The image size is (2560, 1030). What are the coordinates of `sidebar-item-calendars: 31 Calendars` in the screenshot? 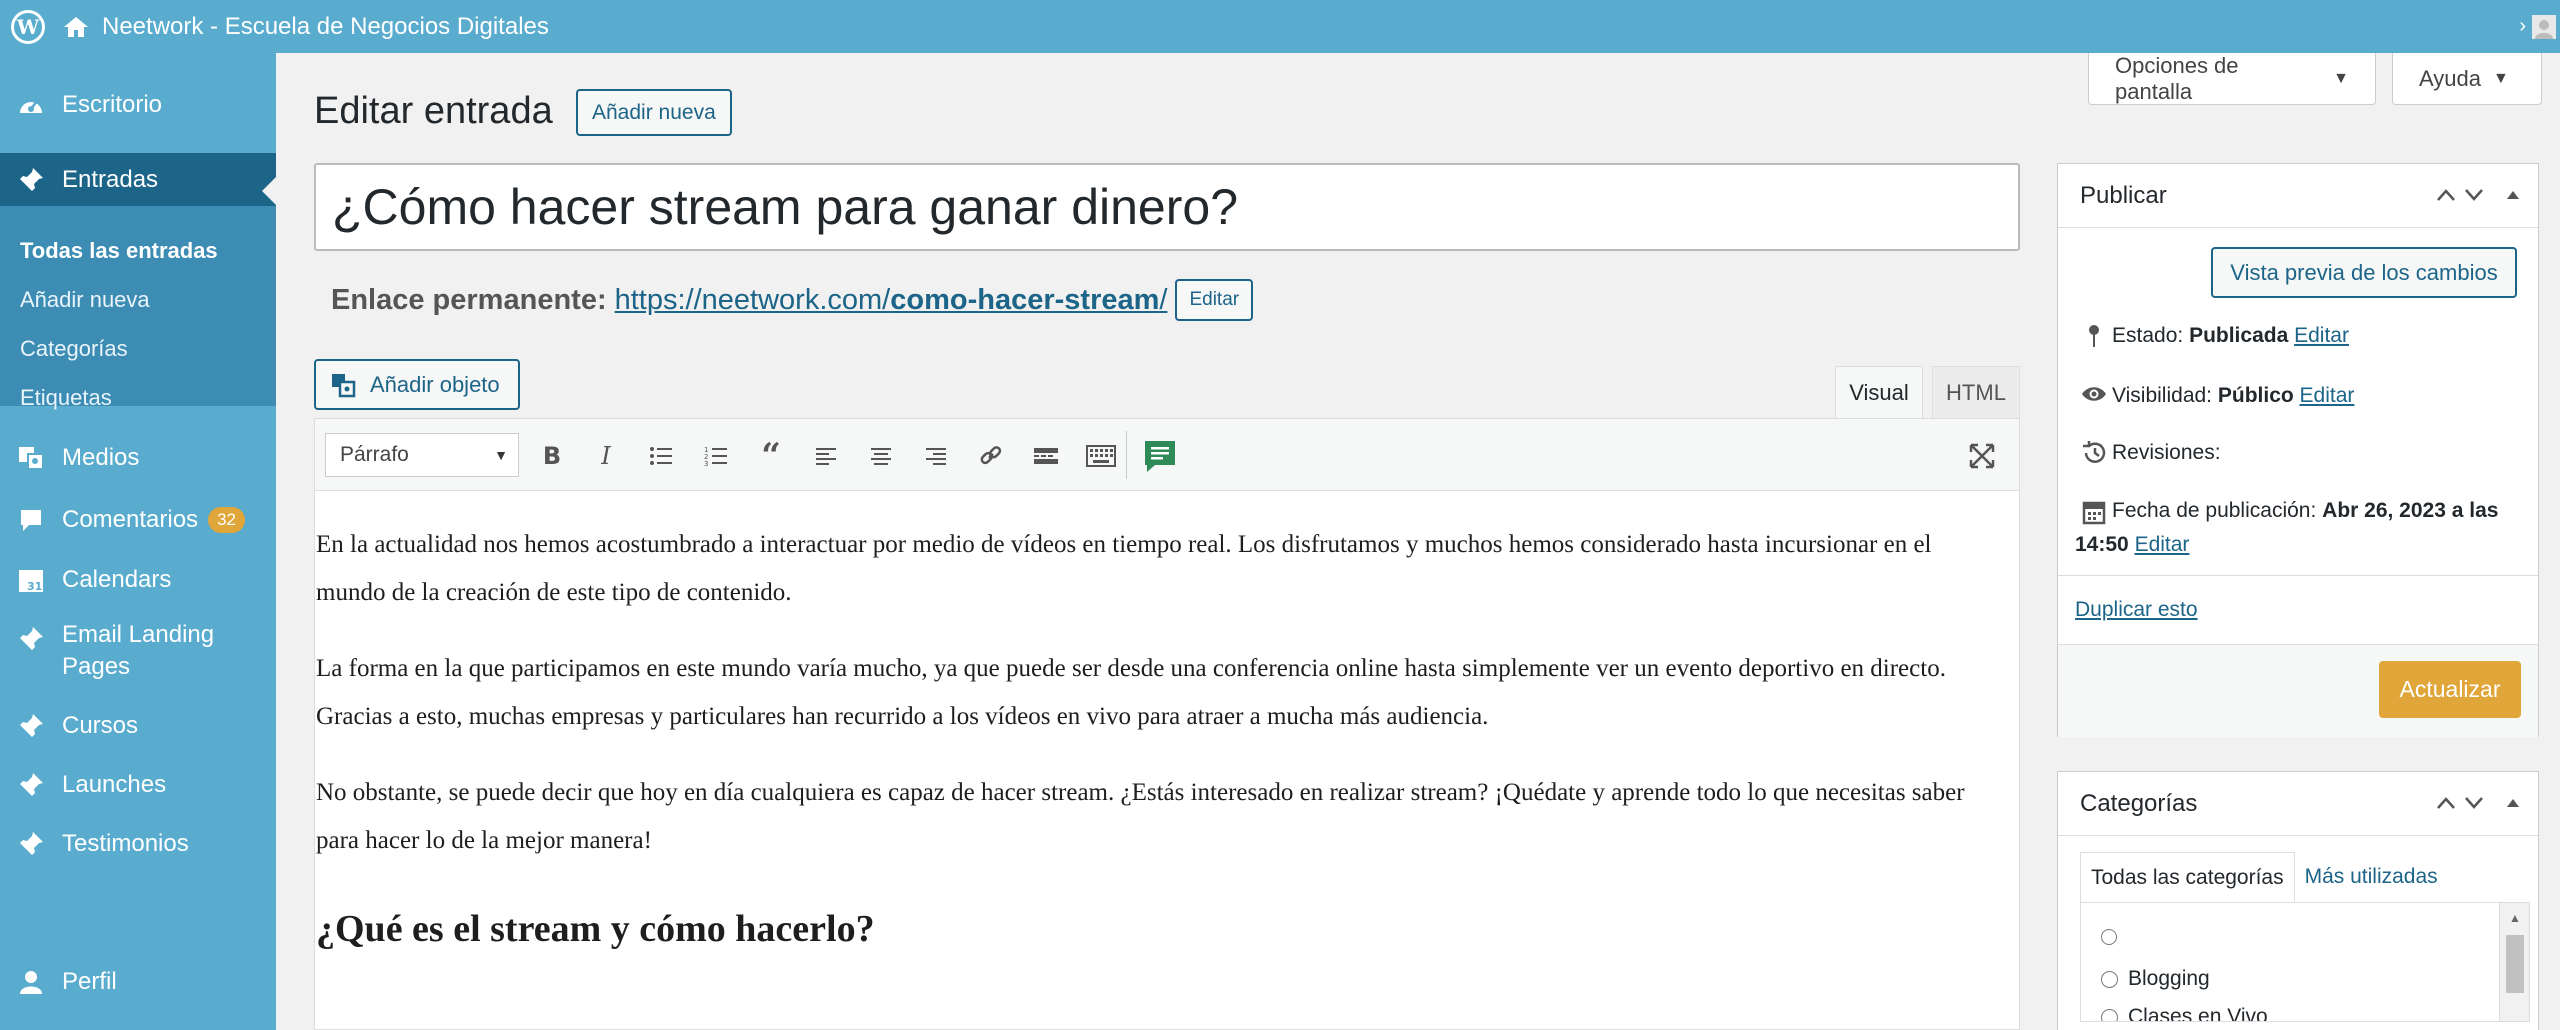 It's located at (138, 580).